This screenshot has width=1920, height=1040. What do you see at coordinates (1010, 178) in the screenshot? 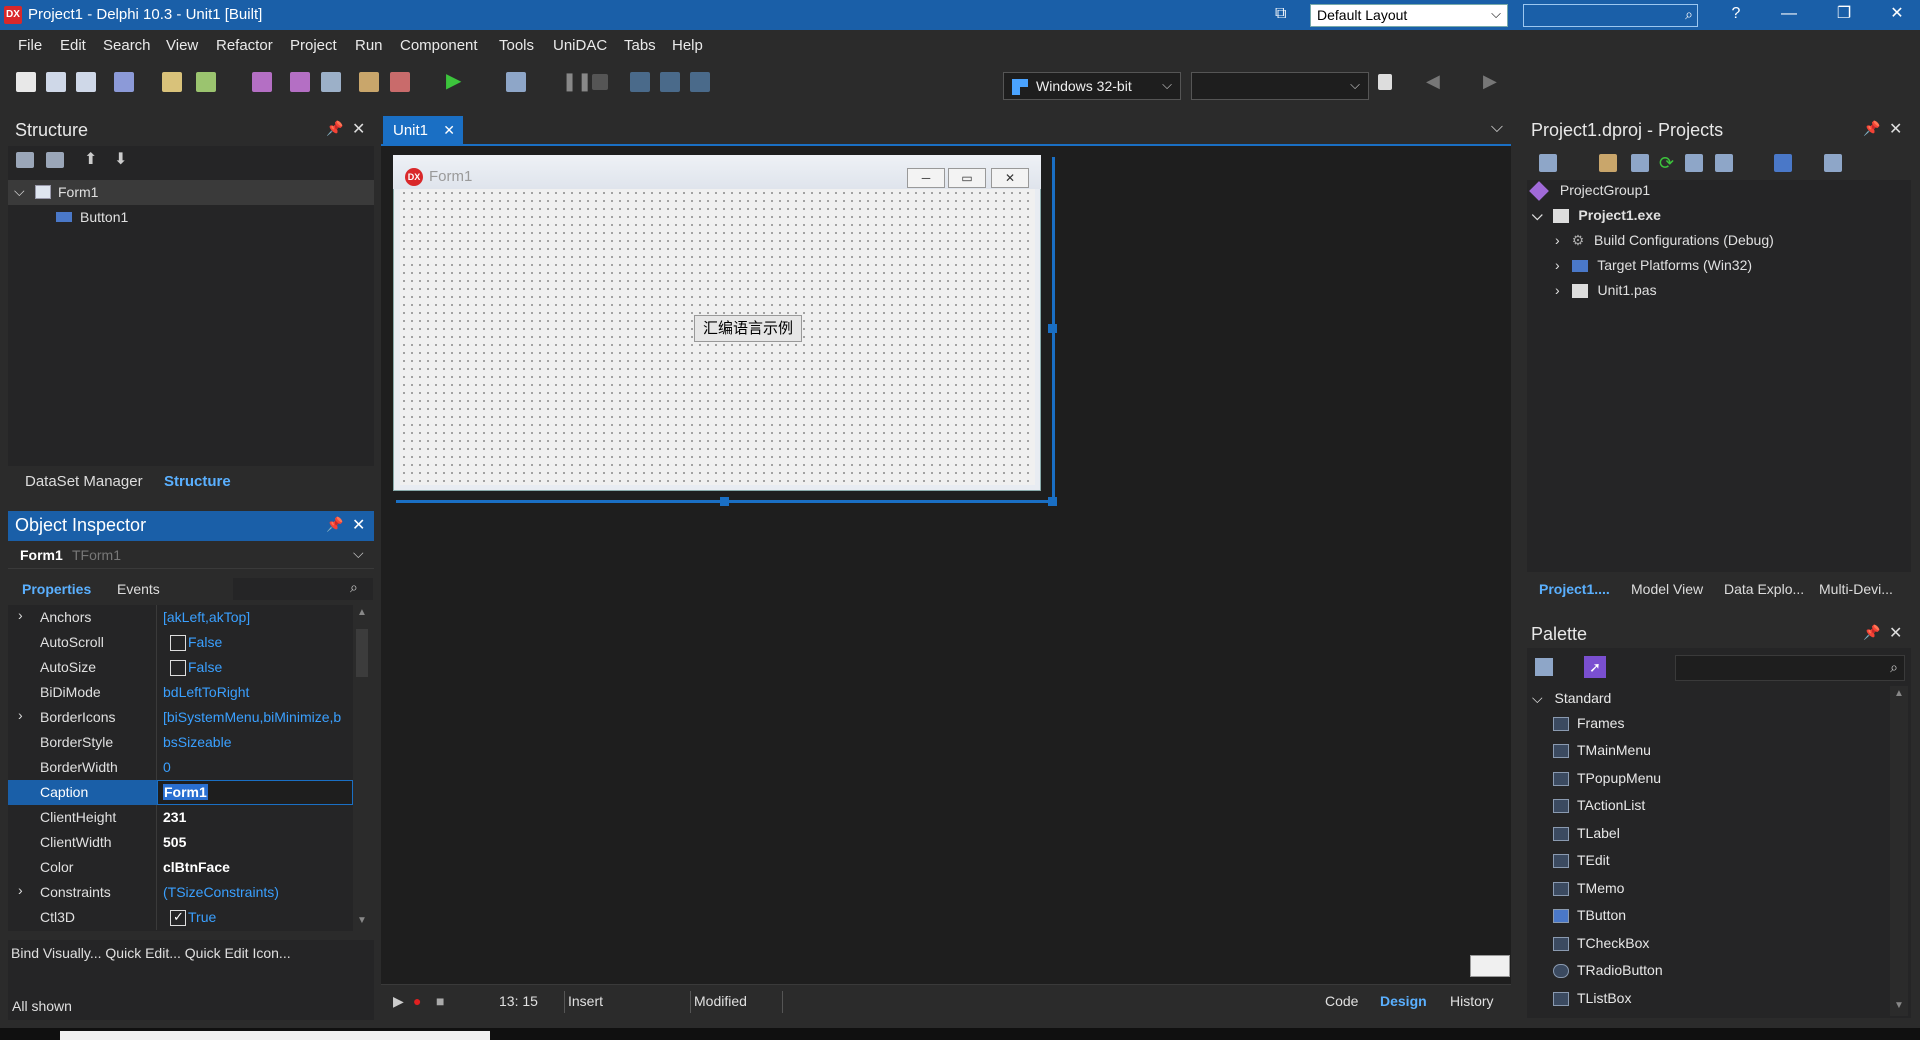
I see `form-close-icon: ✕` at bounding box center [1010, 178].